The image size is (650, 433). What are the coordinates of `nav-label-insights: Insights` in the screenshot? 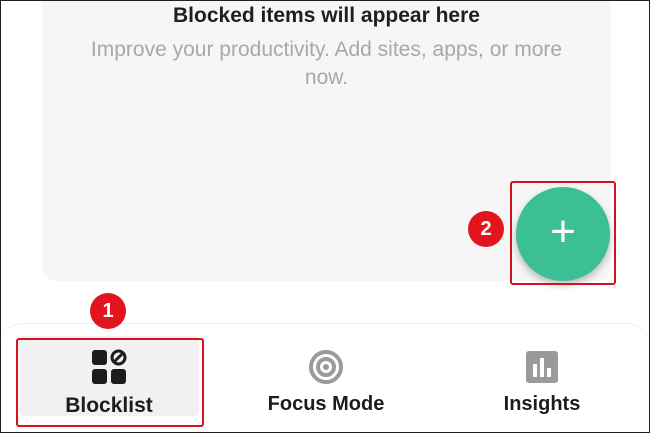 It's located at (542, 404).